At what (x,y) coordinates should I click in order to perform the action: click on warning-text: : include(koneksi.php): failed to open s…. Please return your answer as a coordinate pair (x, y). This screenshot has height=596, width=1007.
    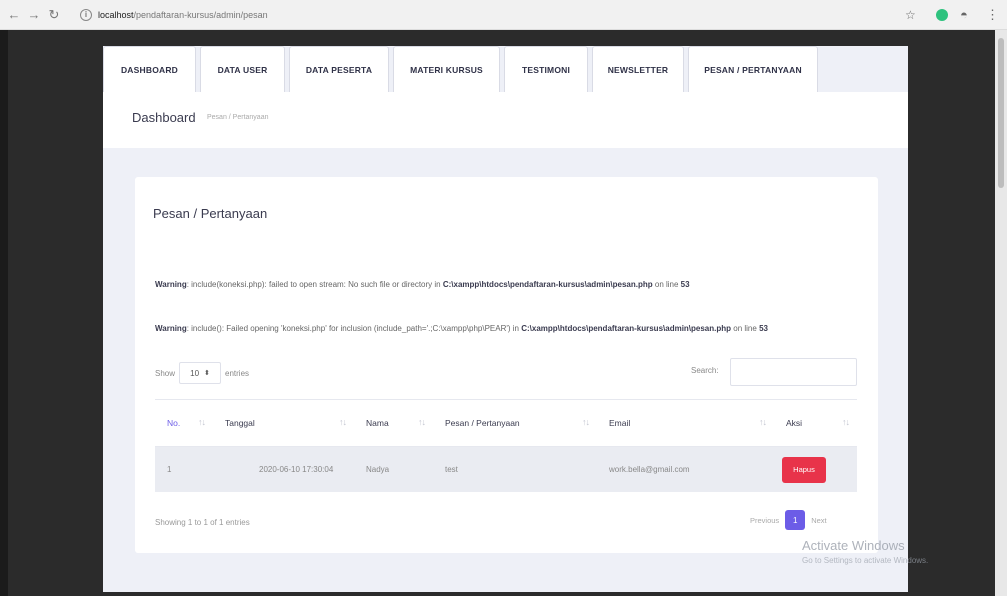
    Looking at the image, I should click on (314, 284).